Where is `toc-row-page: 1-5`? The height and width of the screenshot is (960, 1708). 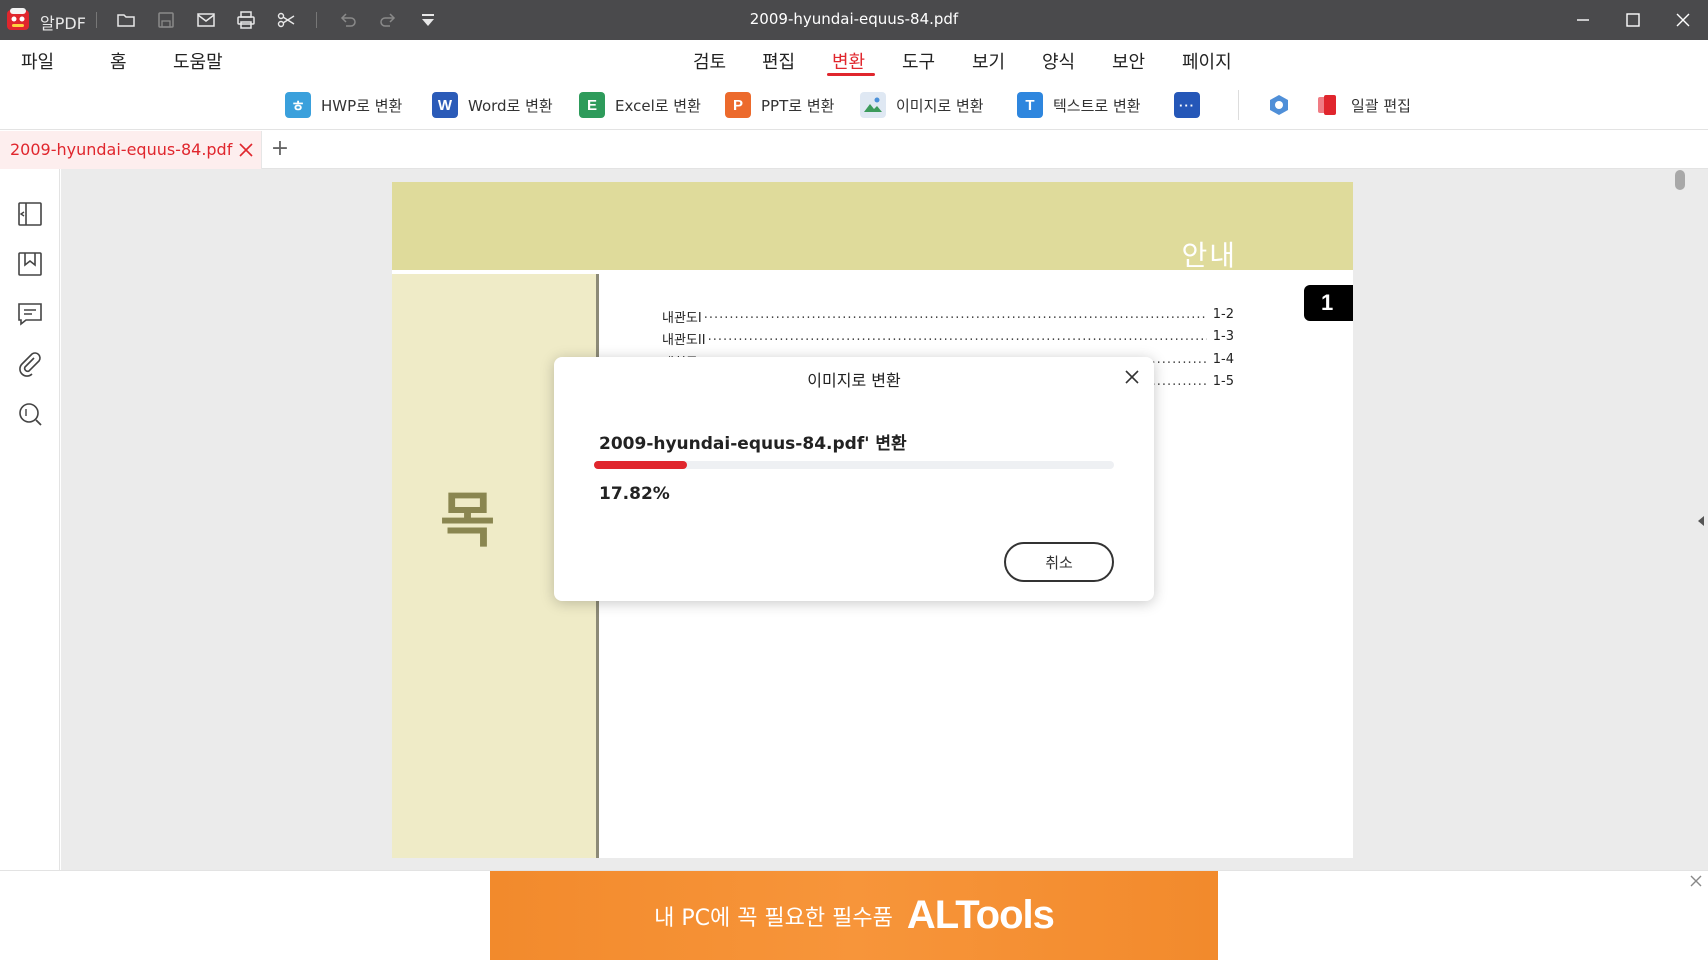 toc-row-page: 1-5 is located at coordinates (1223, 381).